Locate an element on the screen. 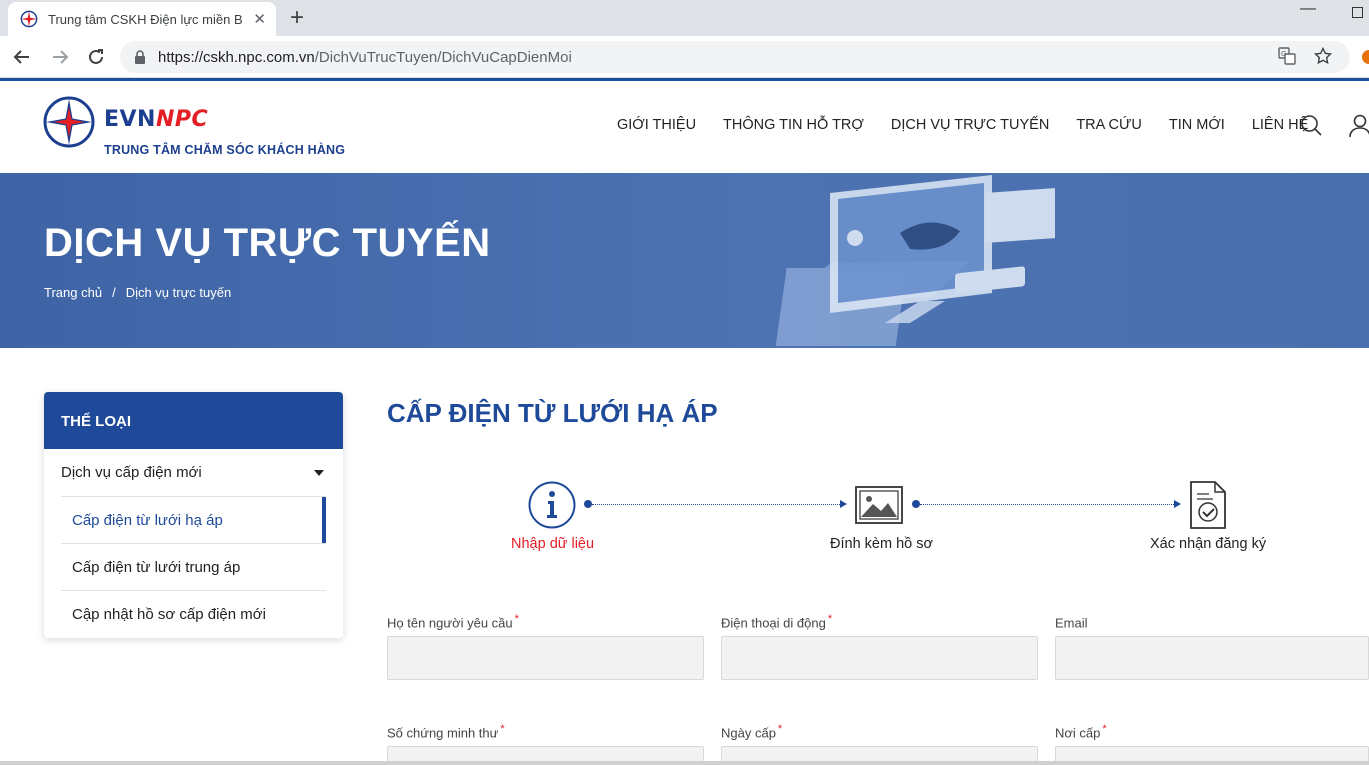 This screenshot has width=1369, height=765. sidebar-group-dich-vu-cap-dien-moi: Dịch vụ cấp điện mới is located at coordinates (193, 473).